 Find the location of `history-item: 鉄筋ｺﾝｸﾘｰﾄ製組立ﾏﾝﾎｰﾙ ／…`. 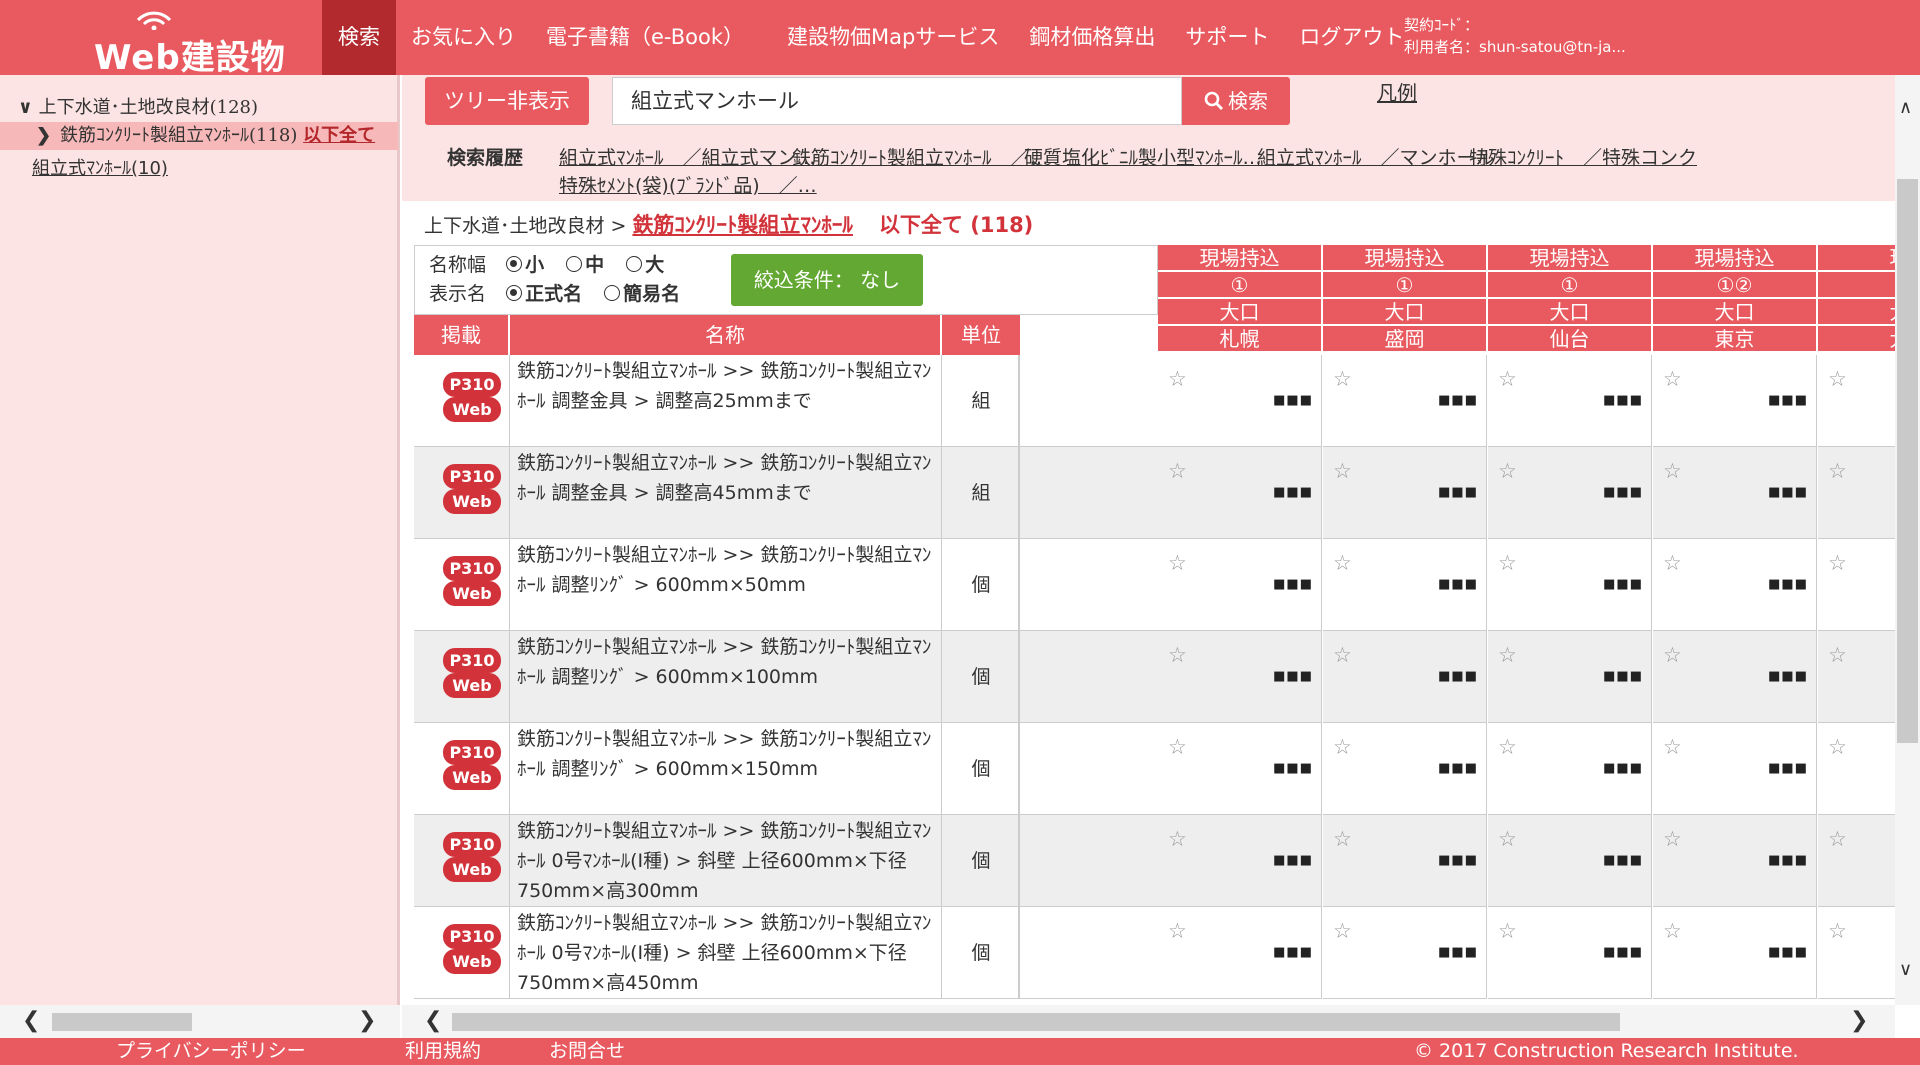

history-item: 鉄筋ｺﾝｸﾘｰﾄ製組立ﾏﾝﾎｰﾙ ／… is located at coordinates (920, 156).